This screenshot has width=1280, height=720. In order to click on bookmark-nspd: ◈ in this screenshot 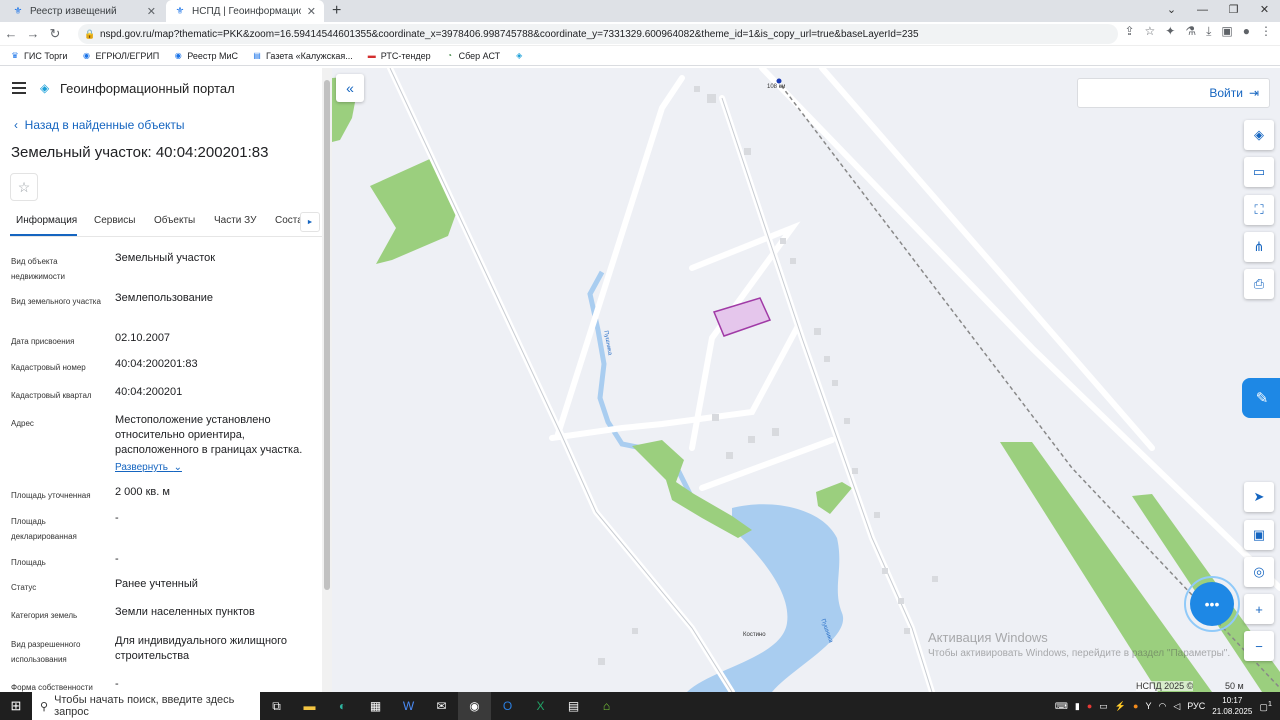, I will do `click(519, 56)`.